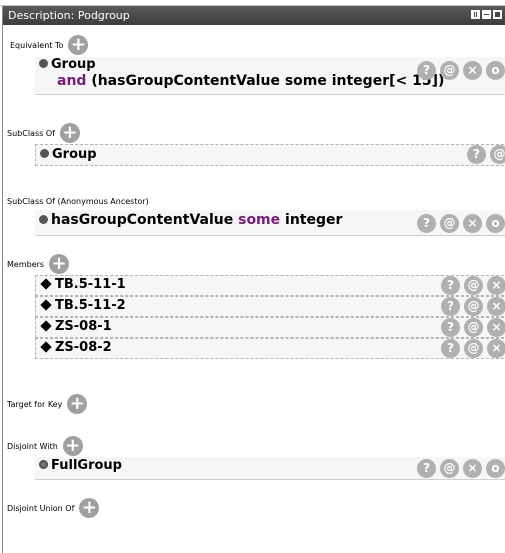 The width and height of the screenshot is (505, 553). Describe the element at coordinates (35, 404) in the screenshot. I see `target-for-key-label: Target for Key` at that location.